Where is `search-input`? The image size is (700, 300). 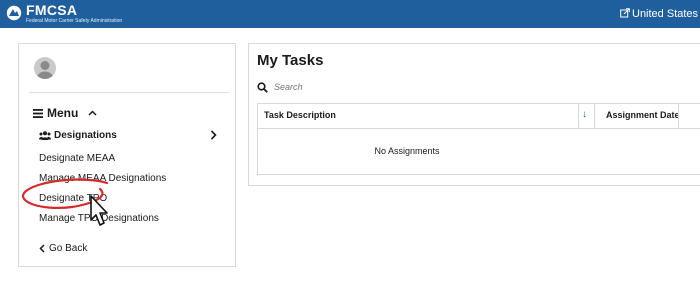 search-input is located at coordinates (424, 87).